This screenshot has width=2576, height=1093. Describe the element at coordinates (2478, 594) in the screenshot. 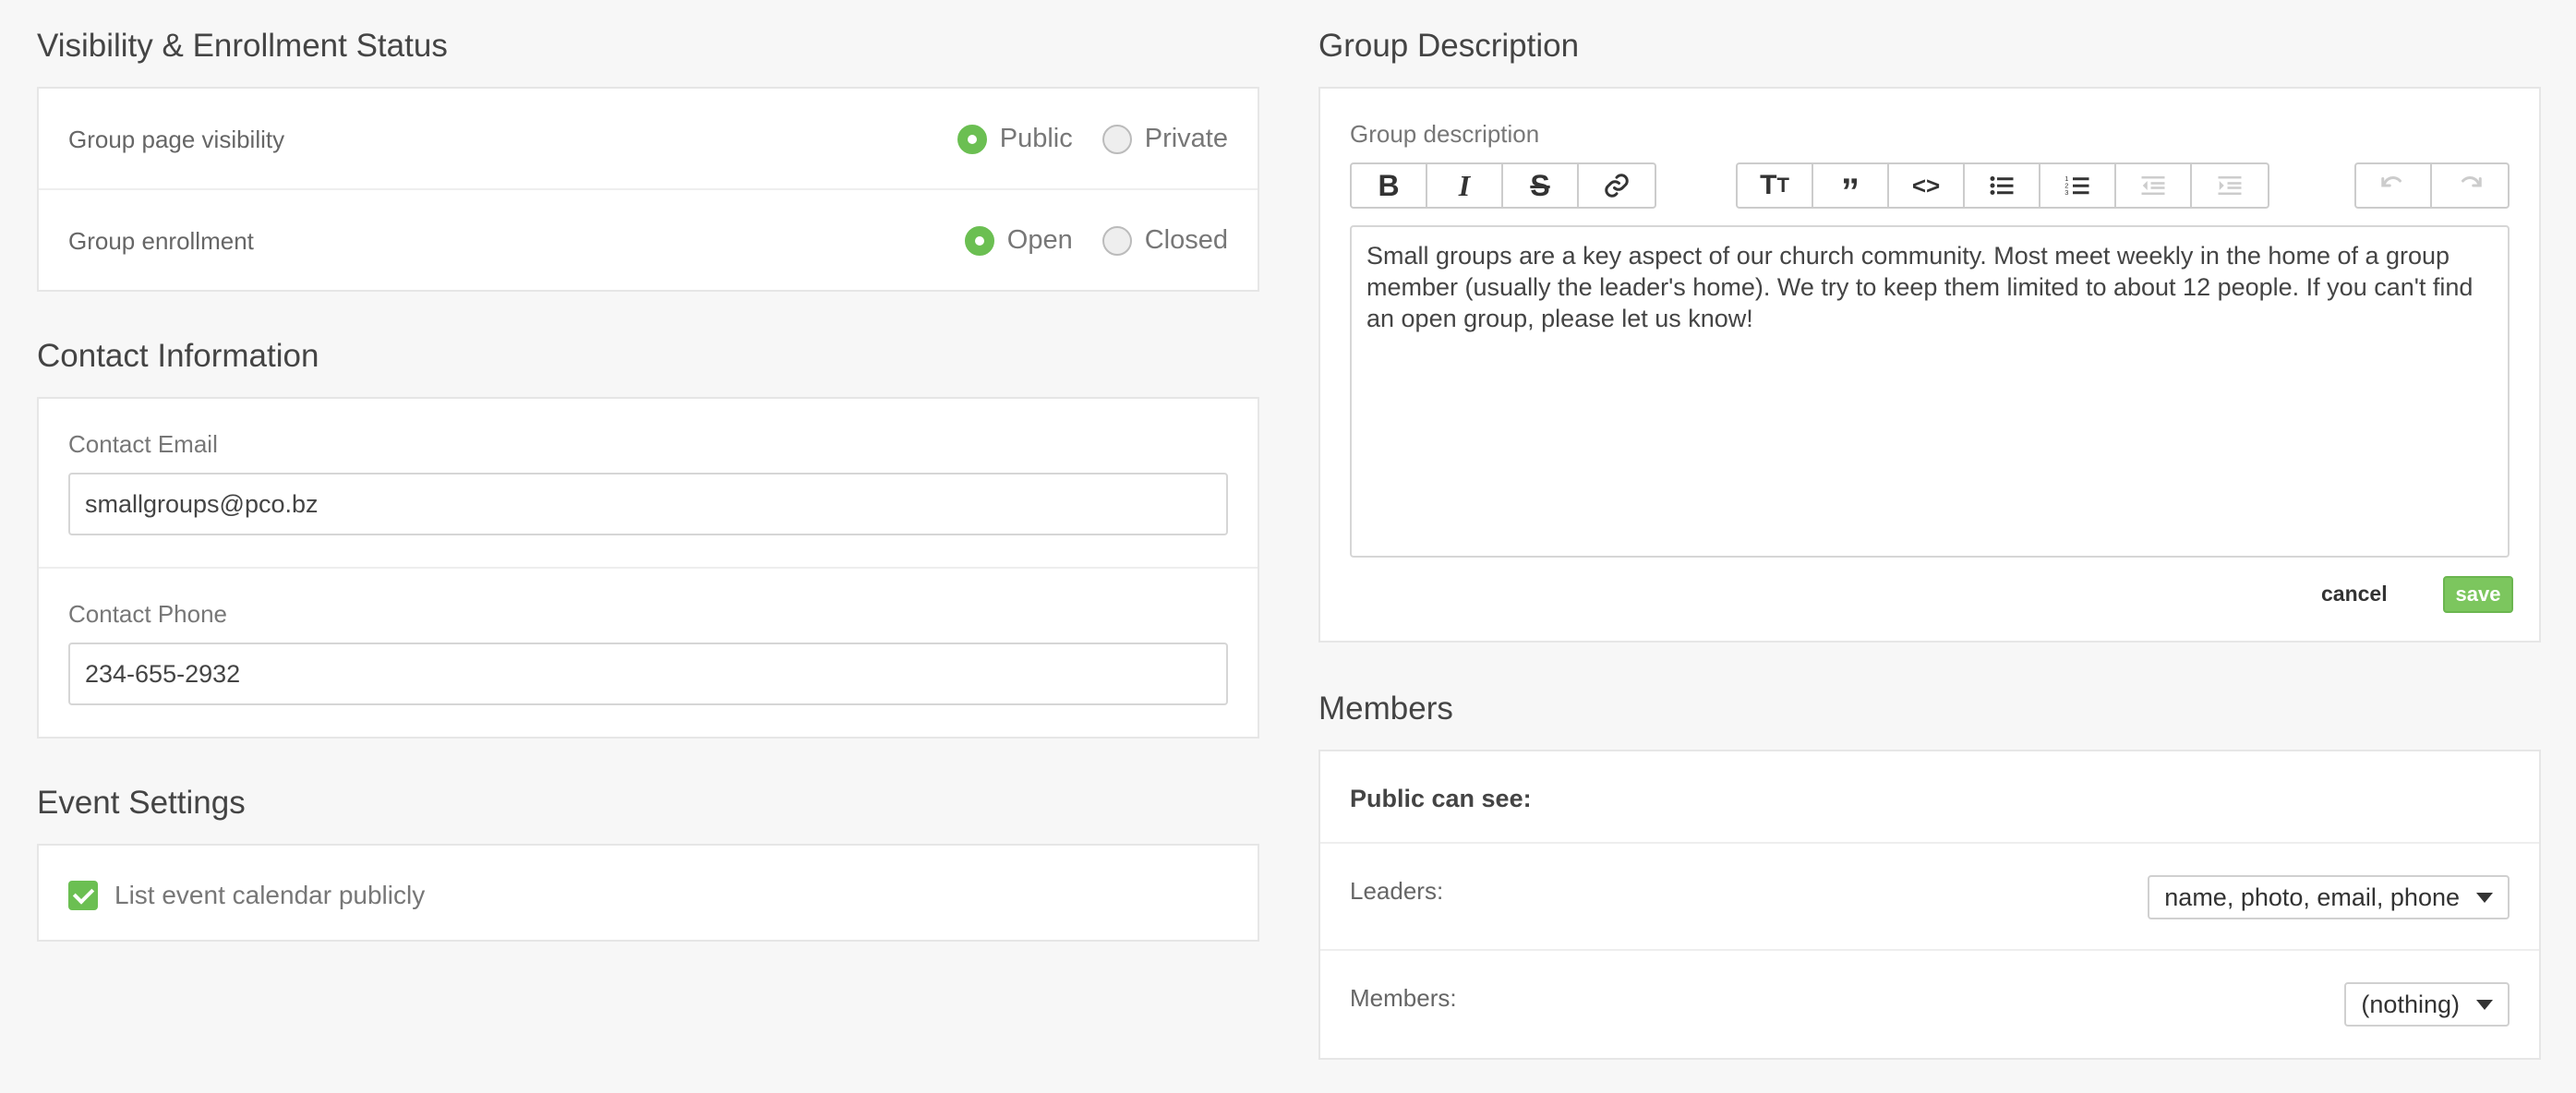

I see `save-button: save` at that location.